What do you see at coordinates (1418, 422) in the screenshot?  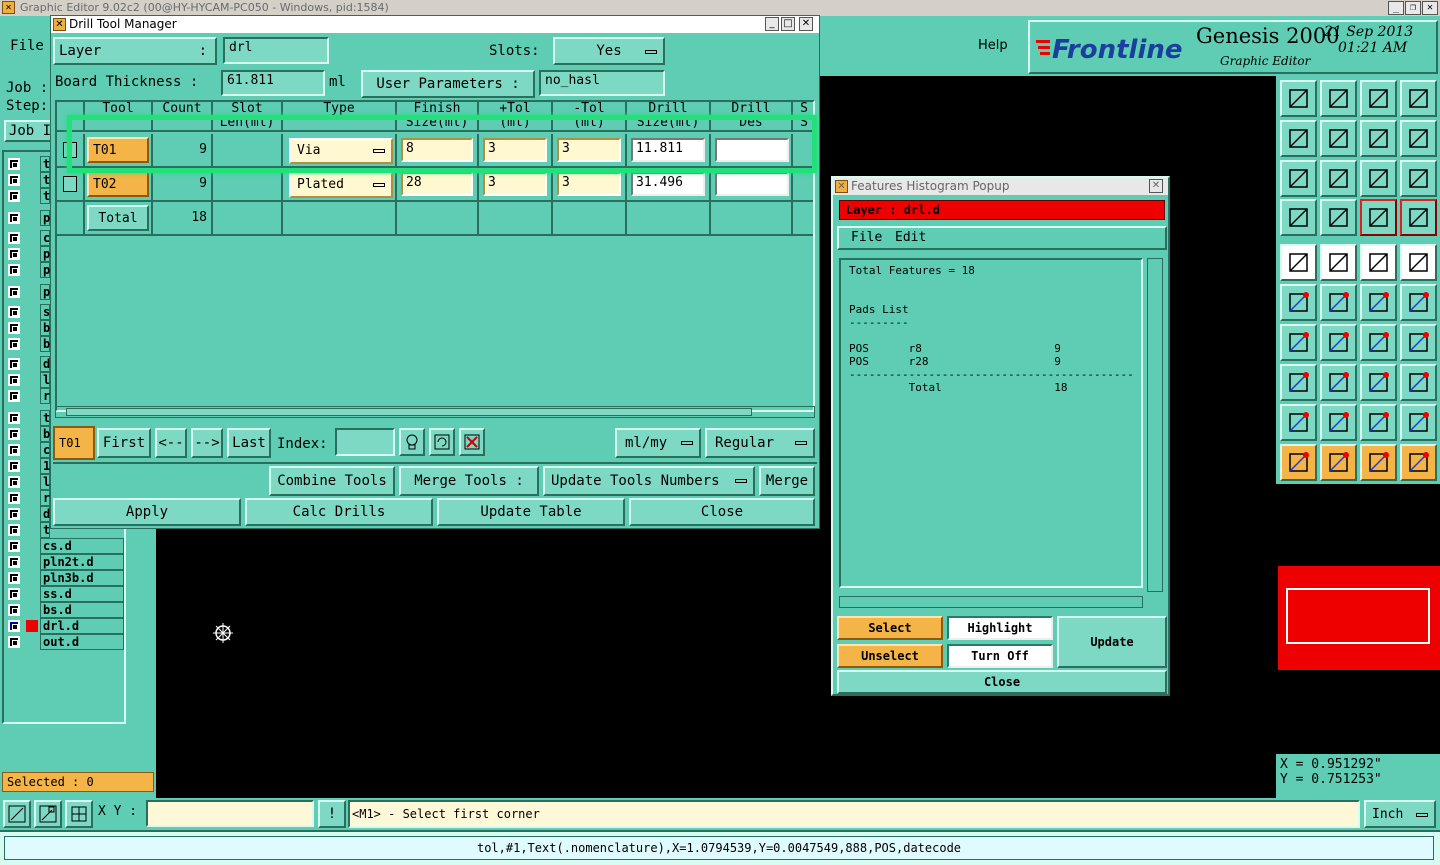 I see `text-a3-icon` at bounding box center [1418, 422].